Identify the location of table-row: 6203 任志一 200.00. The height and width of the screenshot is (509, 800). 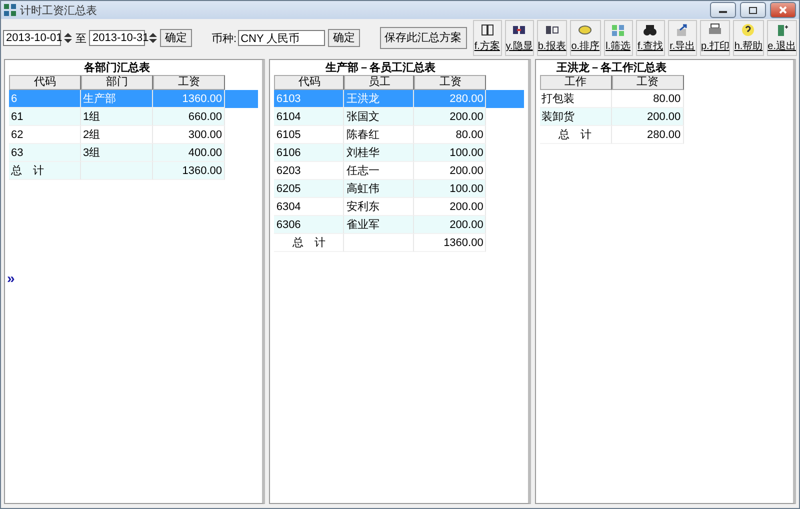
(399, 171).